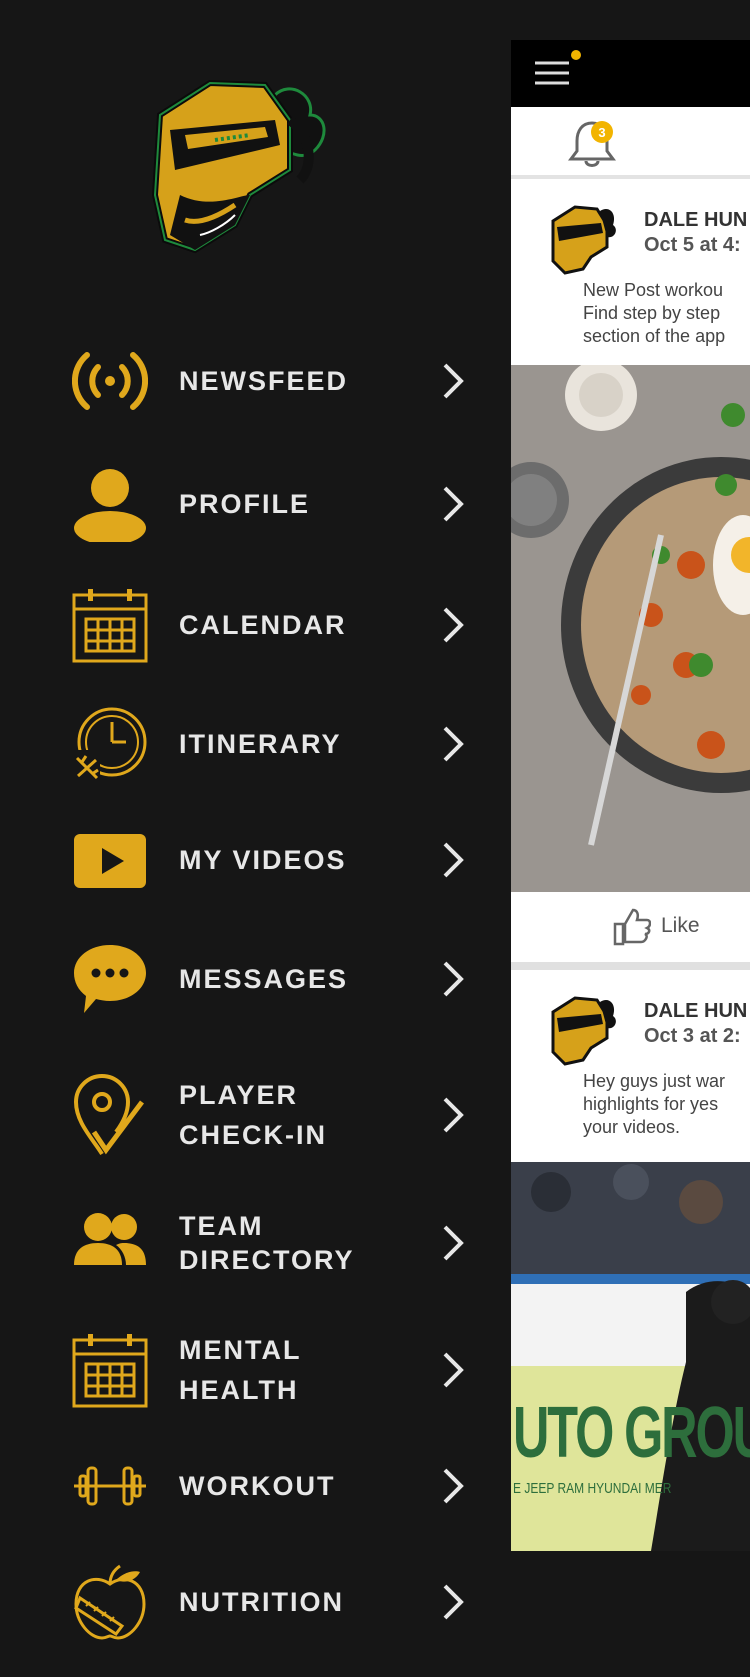 Image resolution: width=750 pixels, height=1677 pixels. Describe the element at coordinates (110, 744) in the screenshot. I see `clock-plane-icon` at that location.